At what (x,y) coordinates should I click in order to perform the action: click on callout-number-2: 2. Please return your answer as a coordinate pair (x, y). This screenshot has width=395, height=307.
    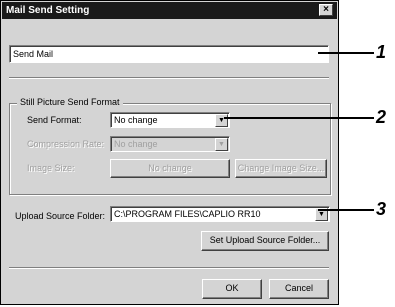
    Looking at the image, I should click on (381, 117).